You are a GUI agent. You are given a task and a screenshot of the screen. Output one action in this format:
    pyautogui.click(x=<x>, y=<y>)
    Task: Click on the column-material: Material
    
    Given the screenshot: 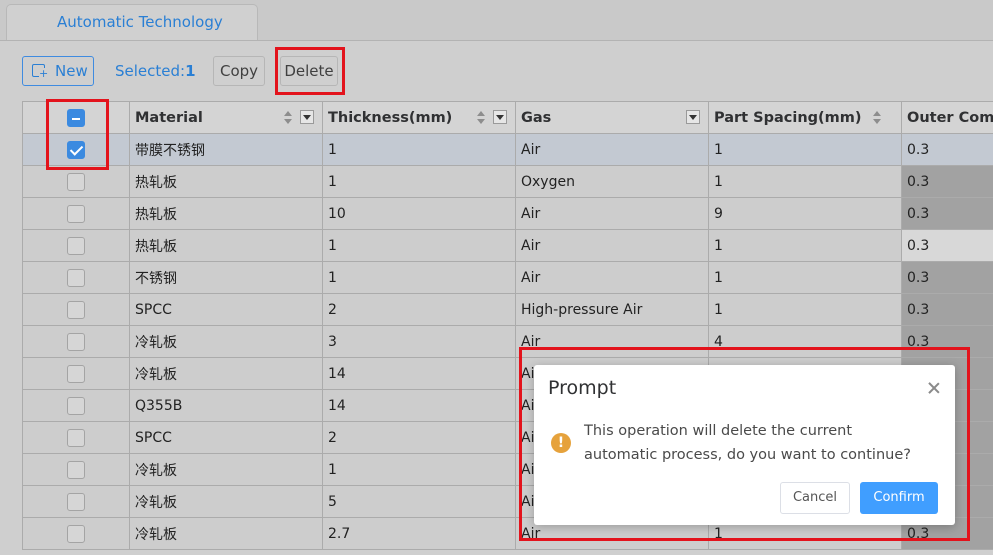 What is the action you would take?
    pyautogui.click(x=226, y=117)
    